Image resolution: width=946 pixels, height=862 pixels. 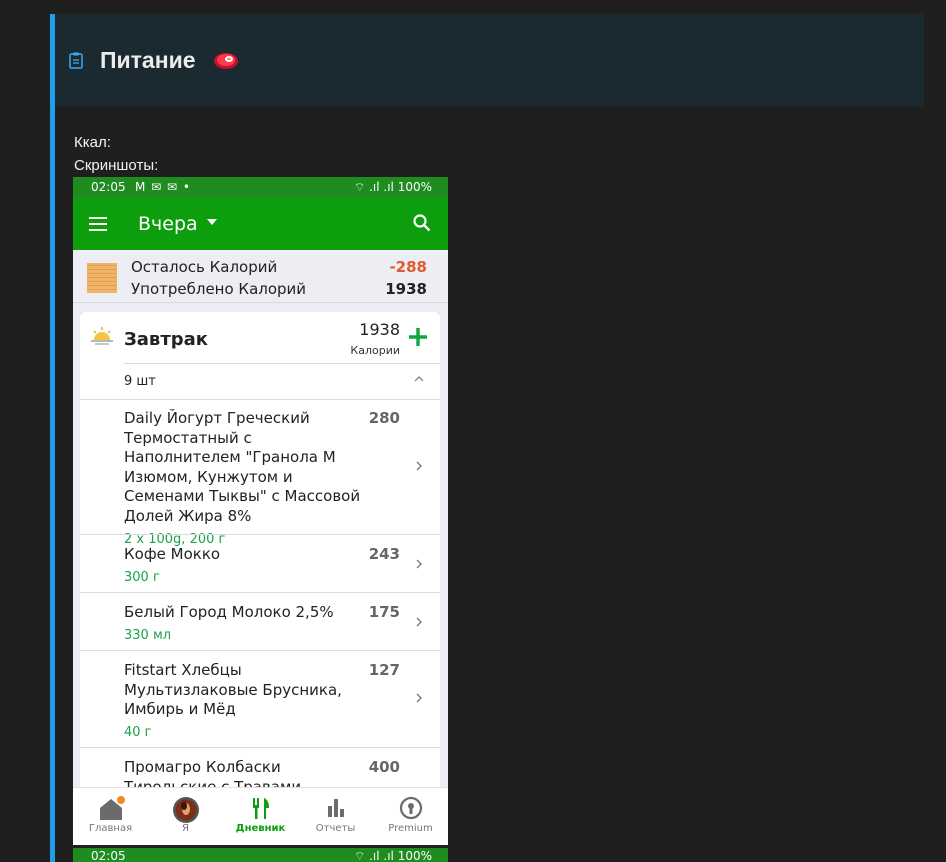 I want to click on status-notifications: M ✉ ✉ •, so click(x=163, y=187).